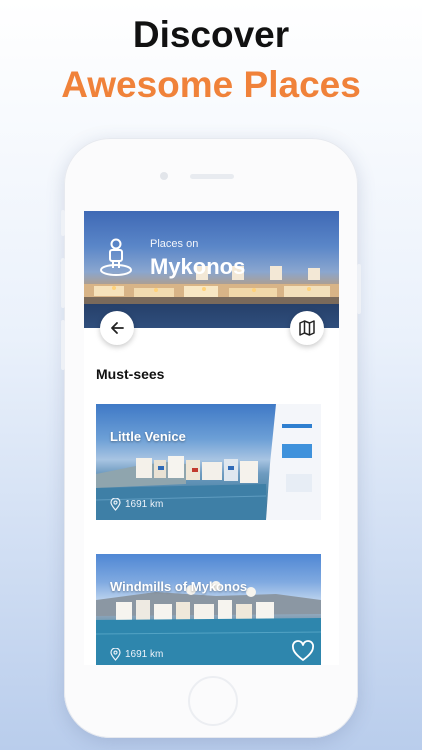 The height and width of the screenshot is (750, 422). I want to click on phone-camera, so click(164, 176).